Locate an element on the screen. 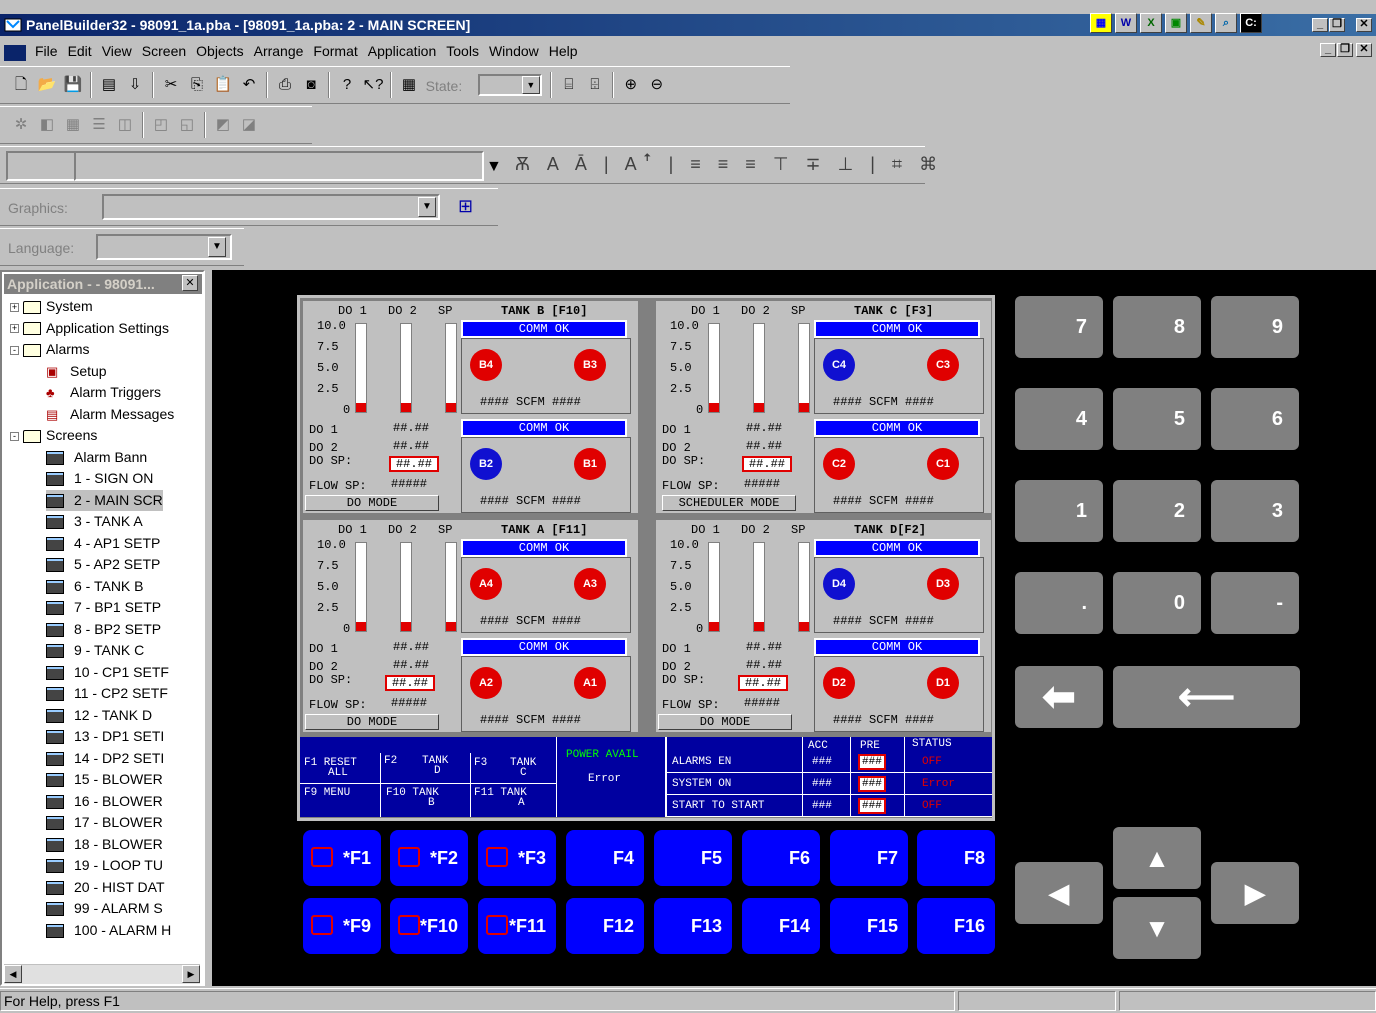 The image size is (1376, 1013). menu-objects: Objects is located at coordinates (219, 51).